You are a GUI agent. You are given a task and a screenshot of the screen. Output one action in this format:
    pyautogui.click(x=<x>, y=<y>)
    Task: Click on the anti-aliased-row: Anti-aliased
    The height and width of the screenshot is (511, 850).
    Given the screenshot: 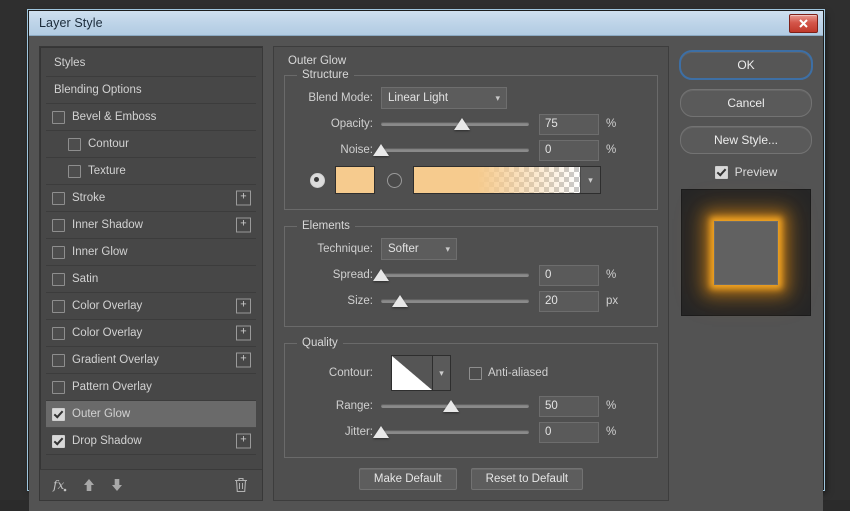 What is the action you would take?
    pyautogui.click(x=508, y=373)
    